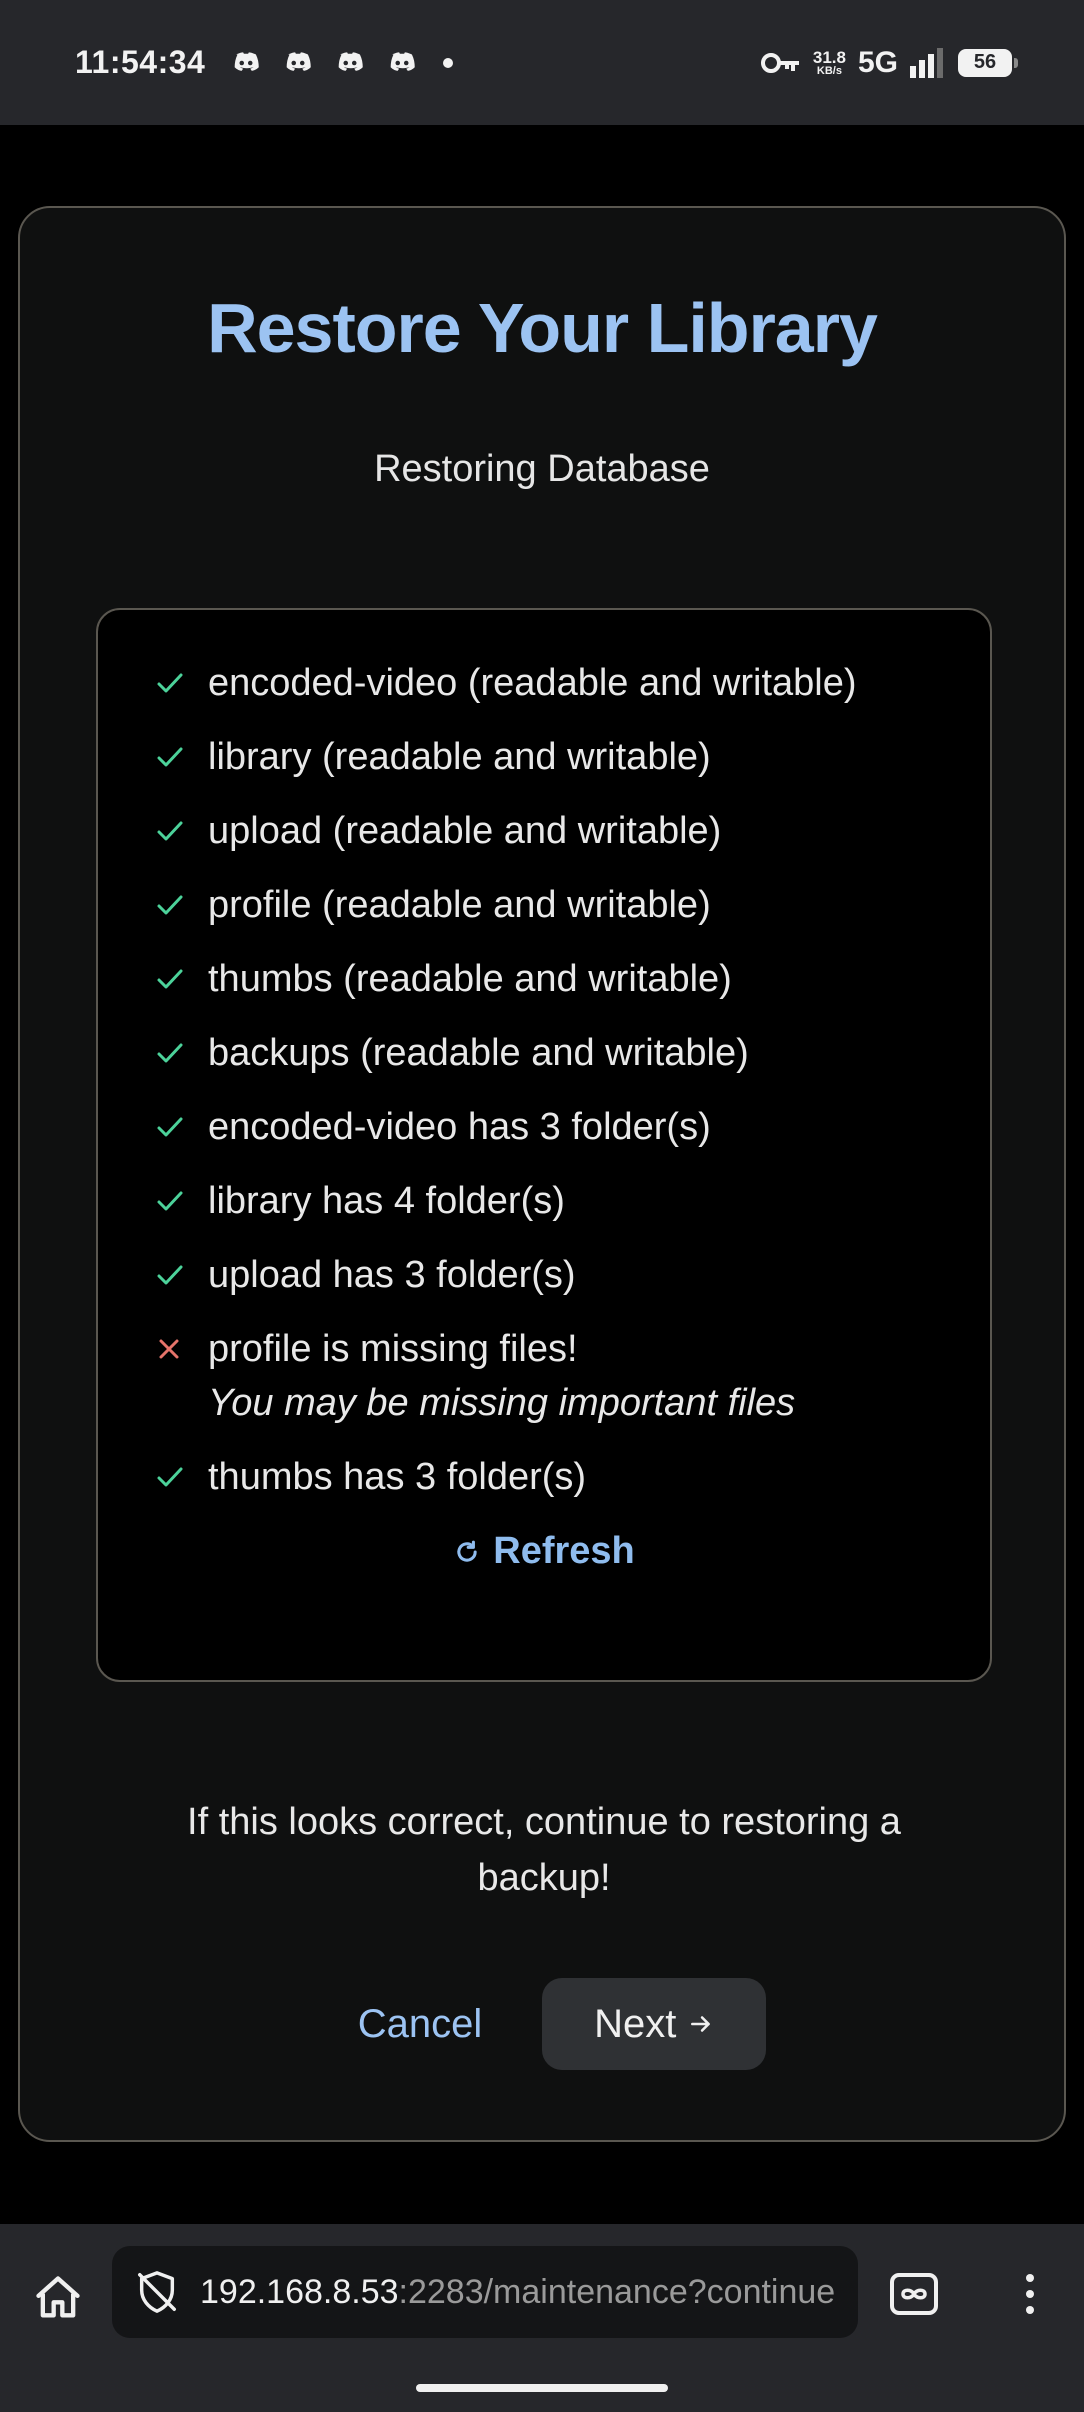  What do you see at coordinates (448, 62) in the screenshot?
I see `more-notifications-dot` at bounding box center [448, 62].